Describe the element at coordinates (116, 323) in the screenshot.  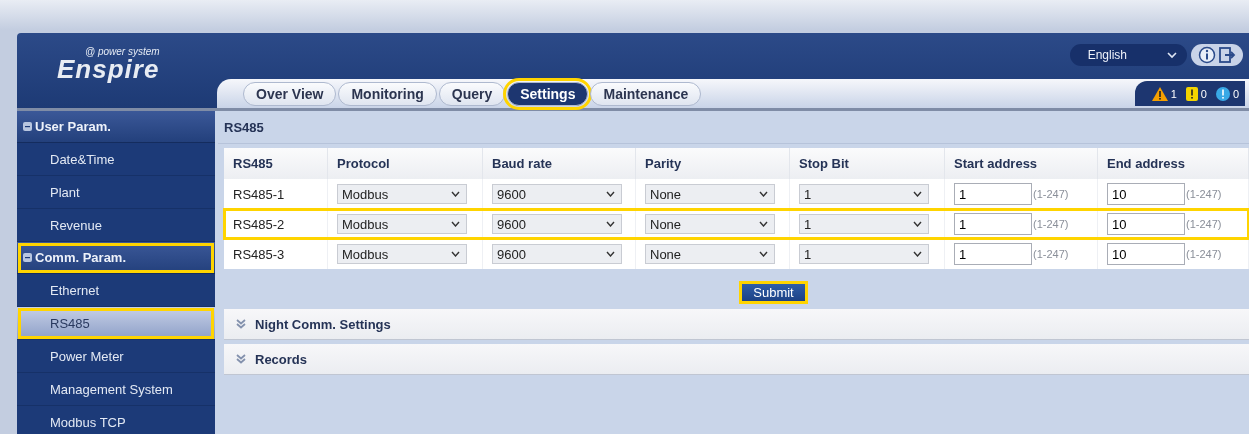
I see `sidebar-item: RS485` at that location.